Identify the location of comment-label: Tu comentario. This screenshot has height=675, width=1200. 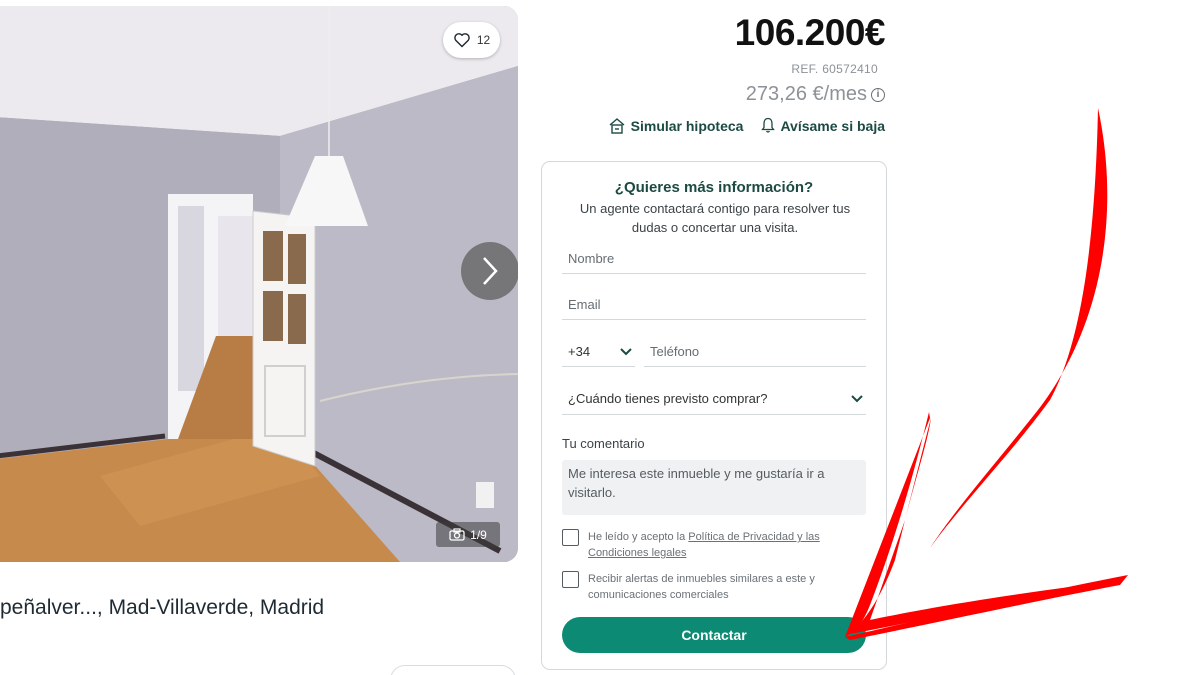
(603, 443).